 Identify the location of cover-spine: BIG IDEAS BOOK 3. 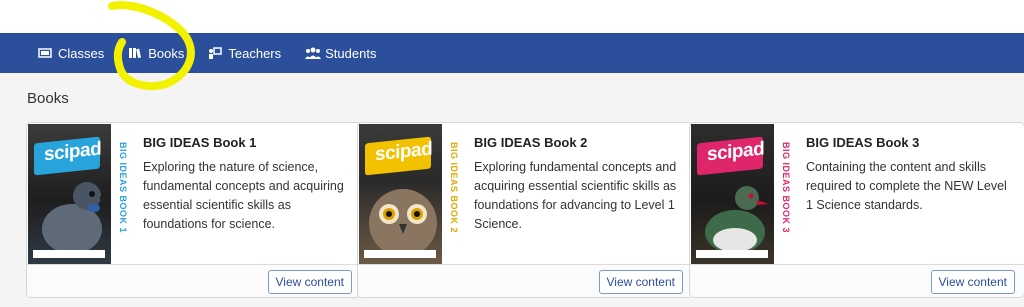
(784, 194).